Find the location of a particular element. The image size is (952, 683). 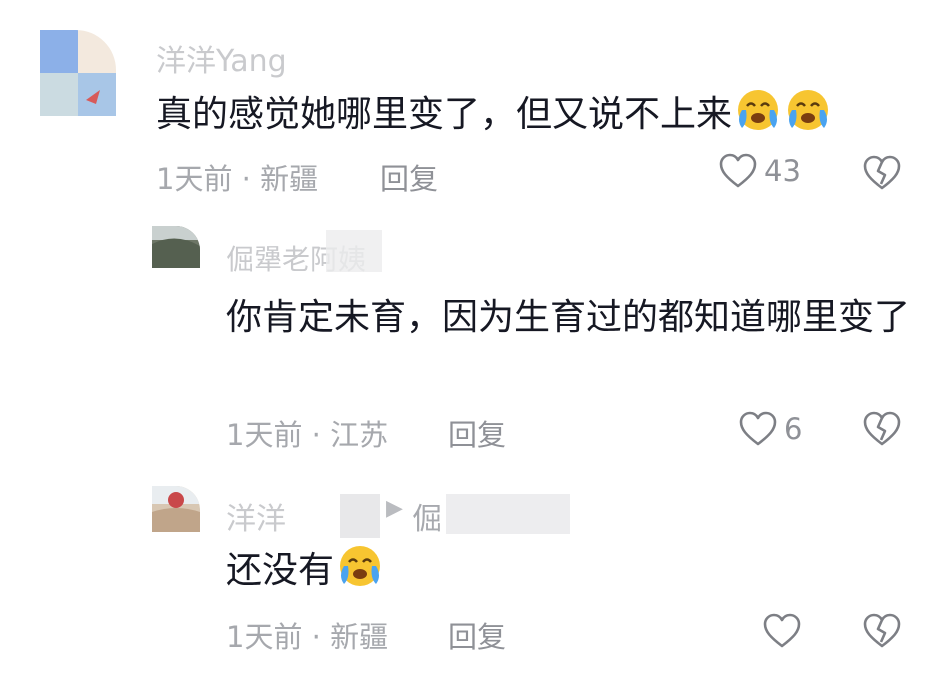

comment-text: 真的感觉她哪里变了，但又说不上来 is located at coordinates (536, 114).